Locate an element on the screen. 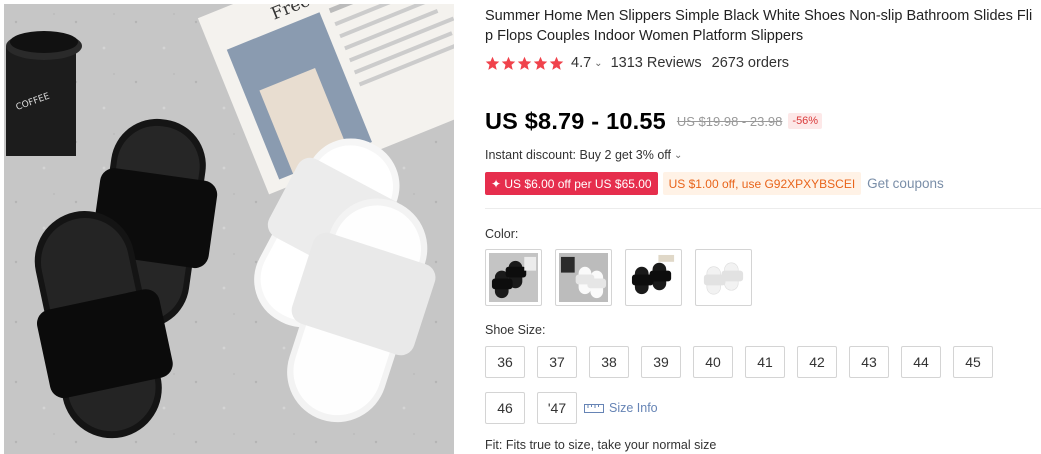 The width and height of the screenshot is (1041, 454). size-info-label: Size Info is located at coordinates (633, 408).